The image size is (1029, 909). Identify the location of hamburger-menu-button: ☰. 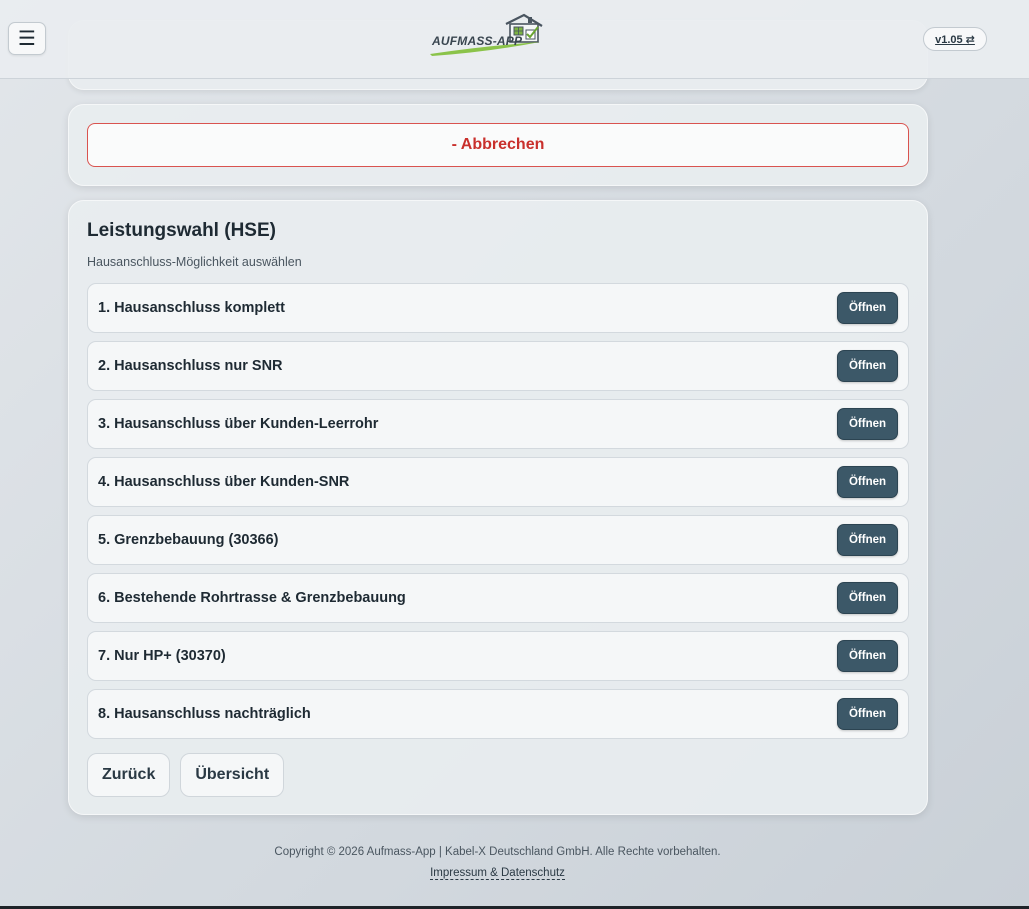
(27, 38).